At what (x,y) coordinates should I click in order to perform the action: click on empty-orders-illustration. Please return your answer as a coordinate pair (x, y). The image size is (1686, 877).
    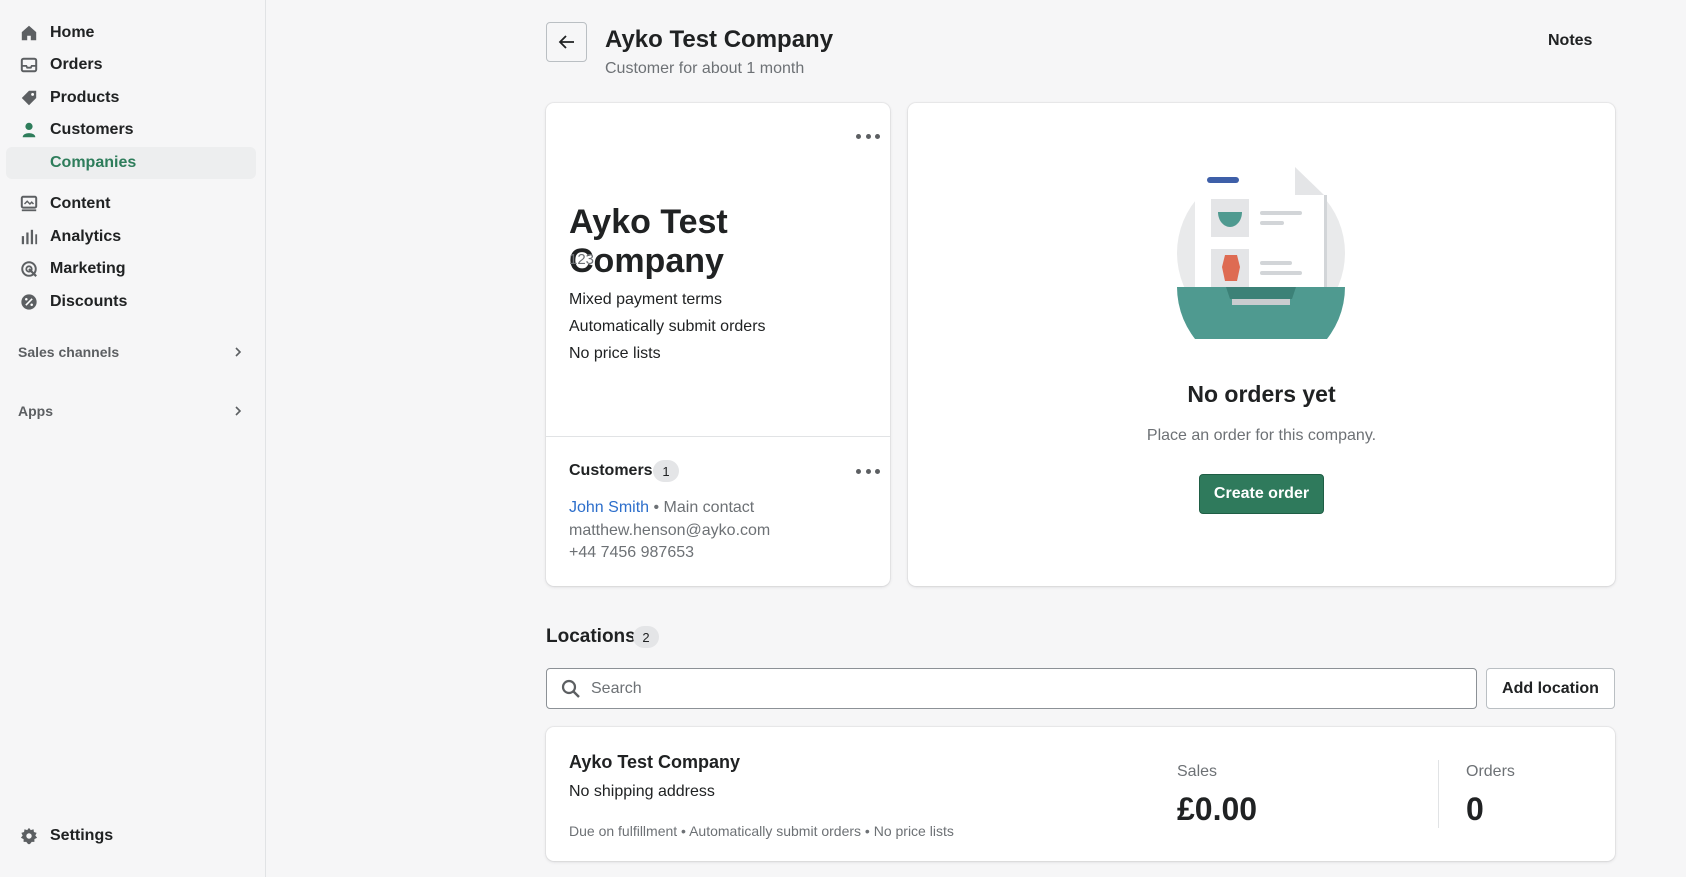
    Looking at the image, I should click on (1261, 253).